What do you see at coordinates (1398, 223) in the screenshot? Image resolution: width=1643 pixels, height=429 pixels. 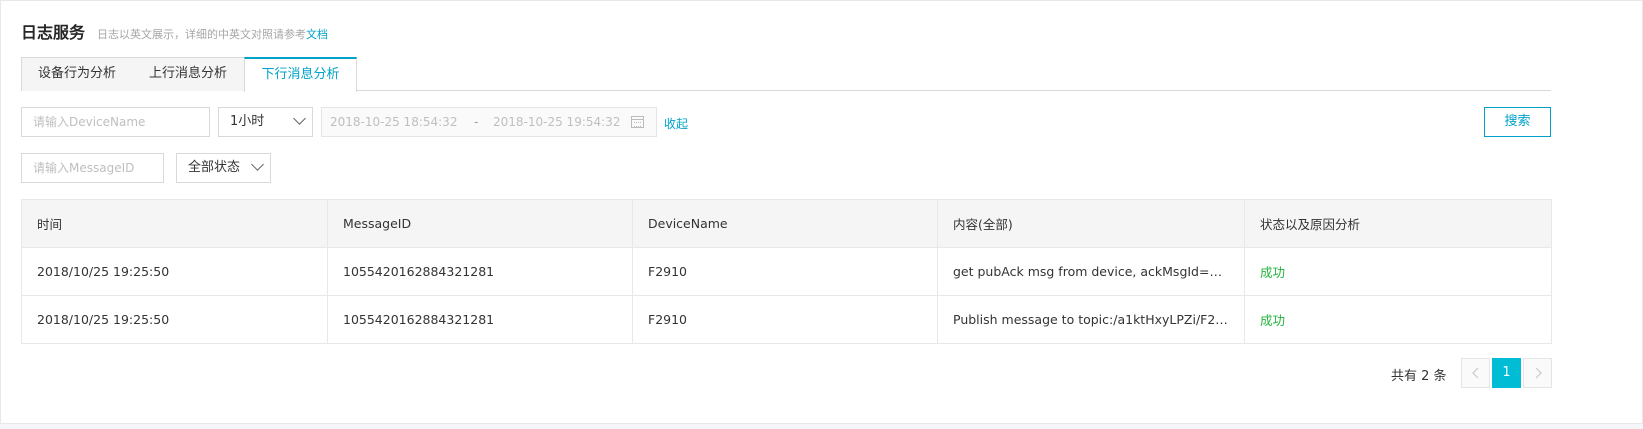 I see `column-header-status: 状态以及原因分析` at bounding box center [1398, 223].